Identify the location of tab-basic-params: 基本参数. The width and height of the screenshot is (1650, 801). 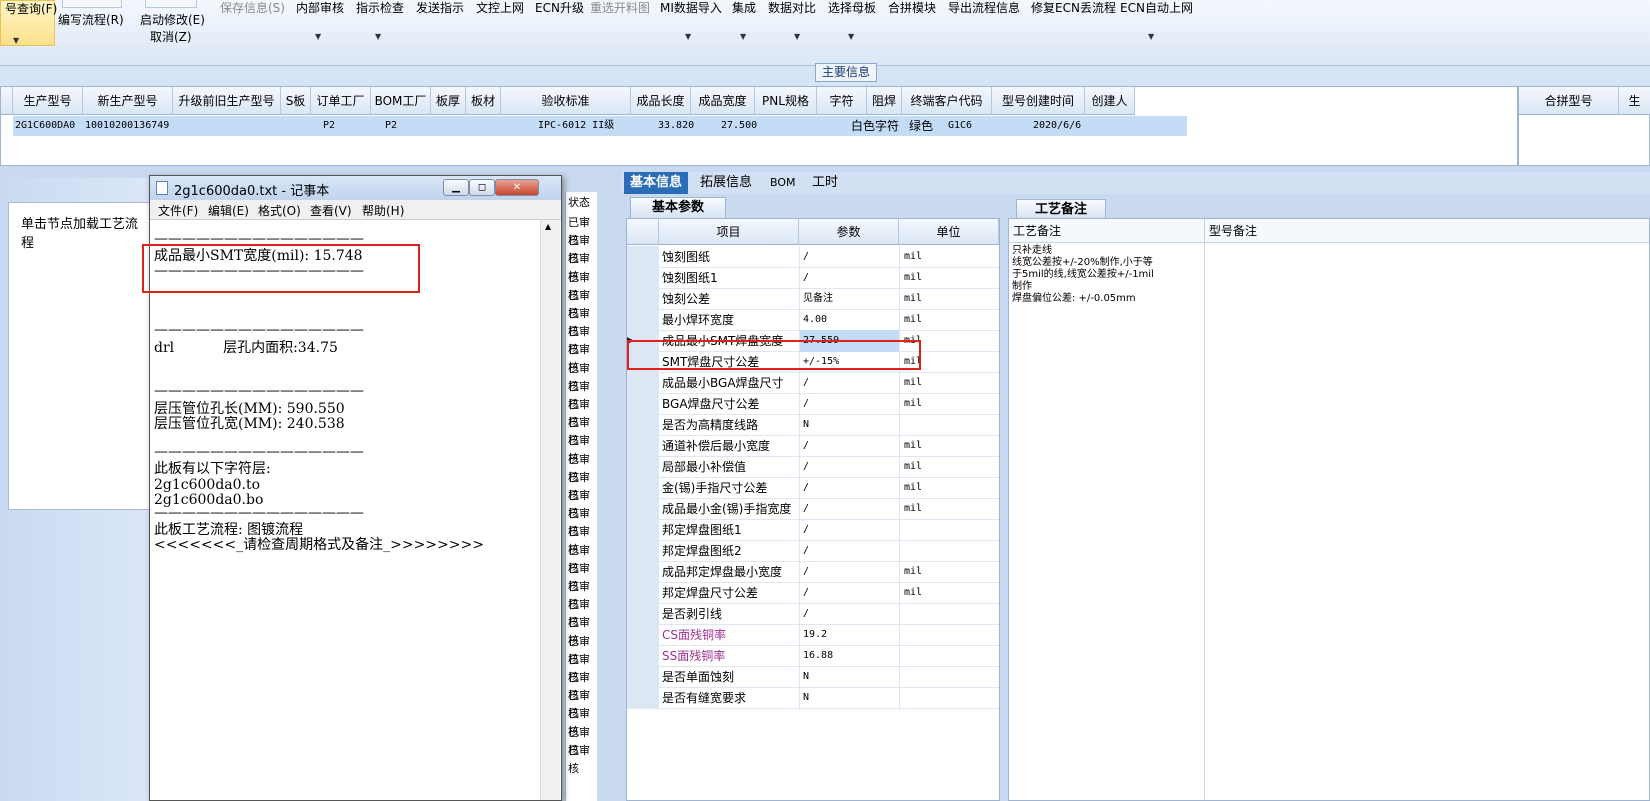
(678, 207).